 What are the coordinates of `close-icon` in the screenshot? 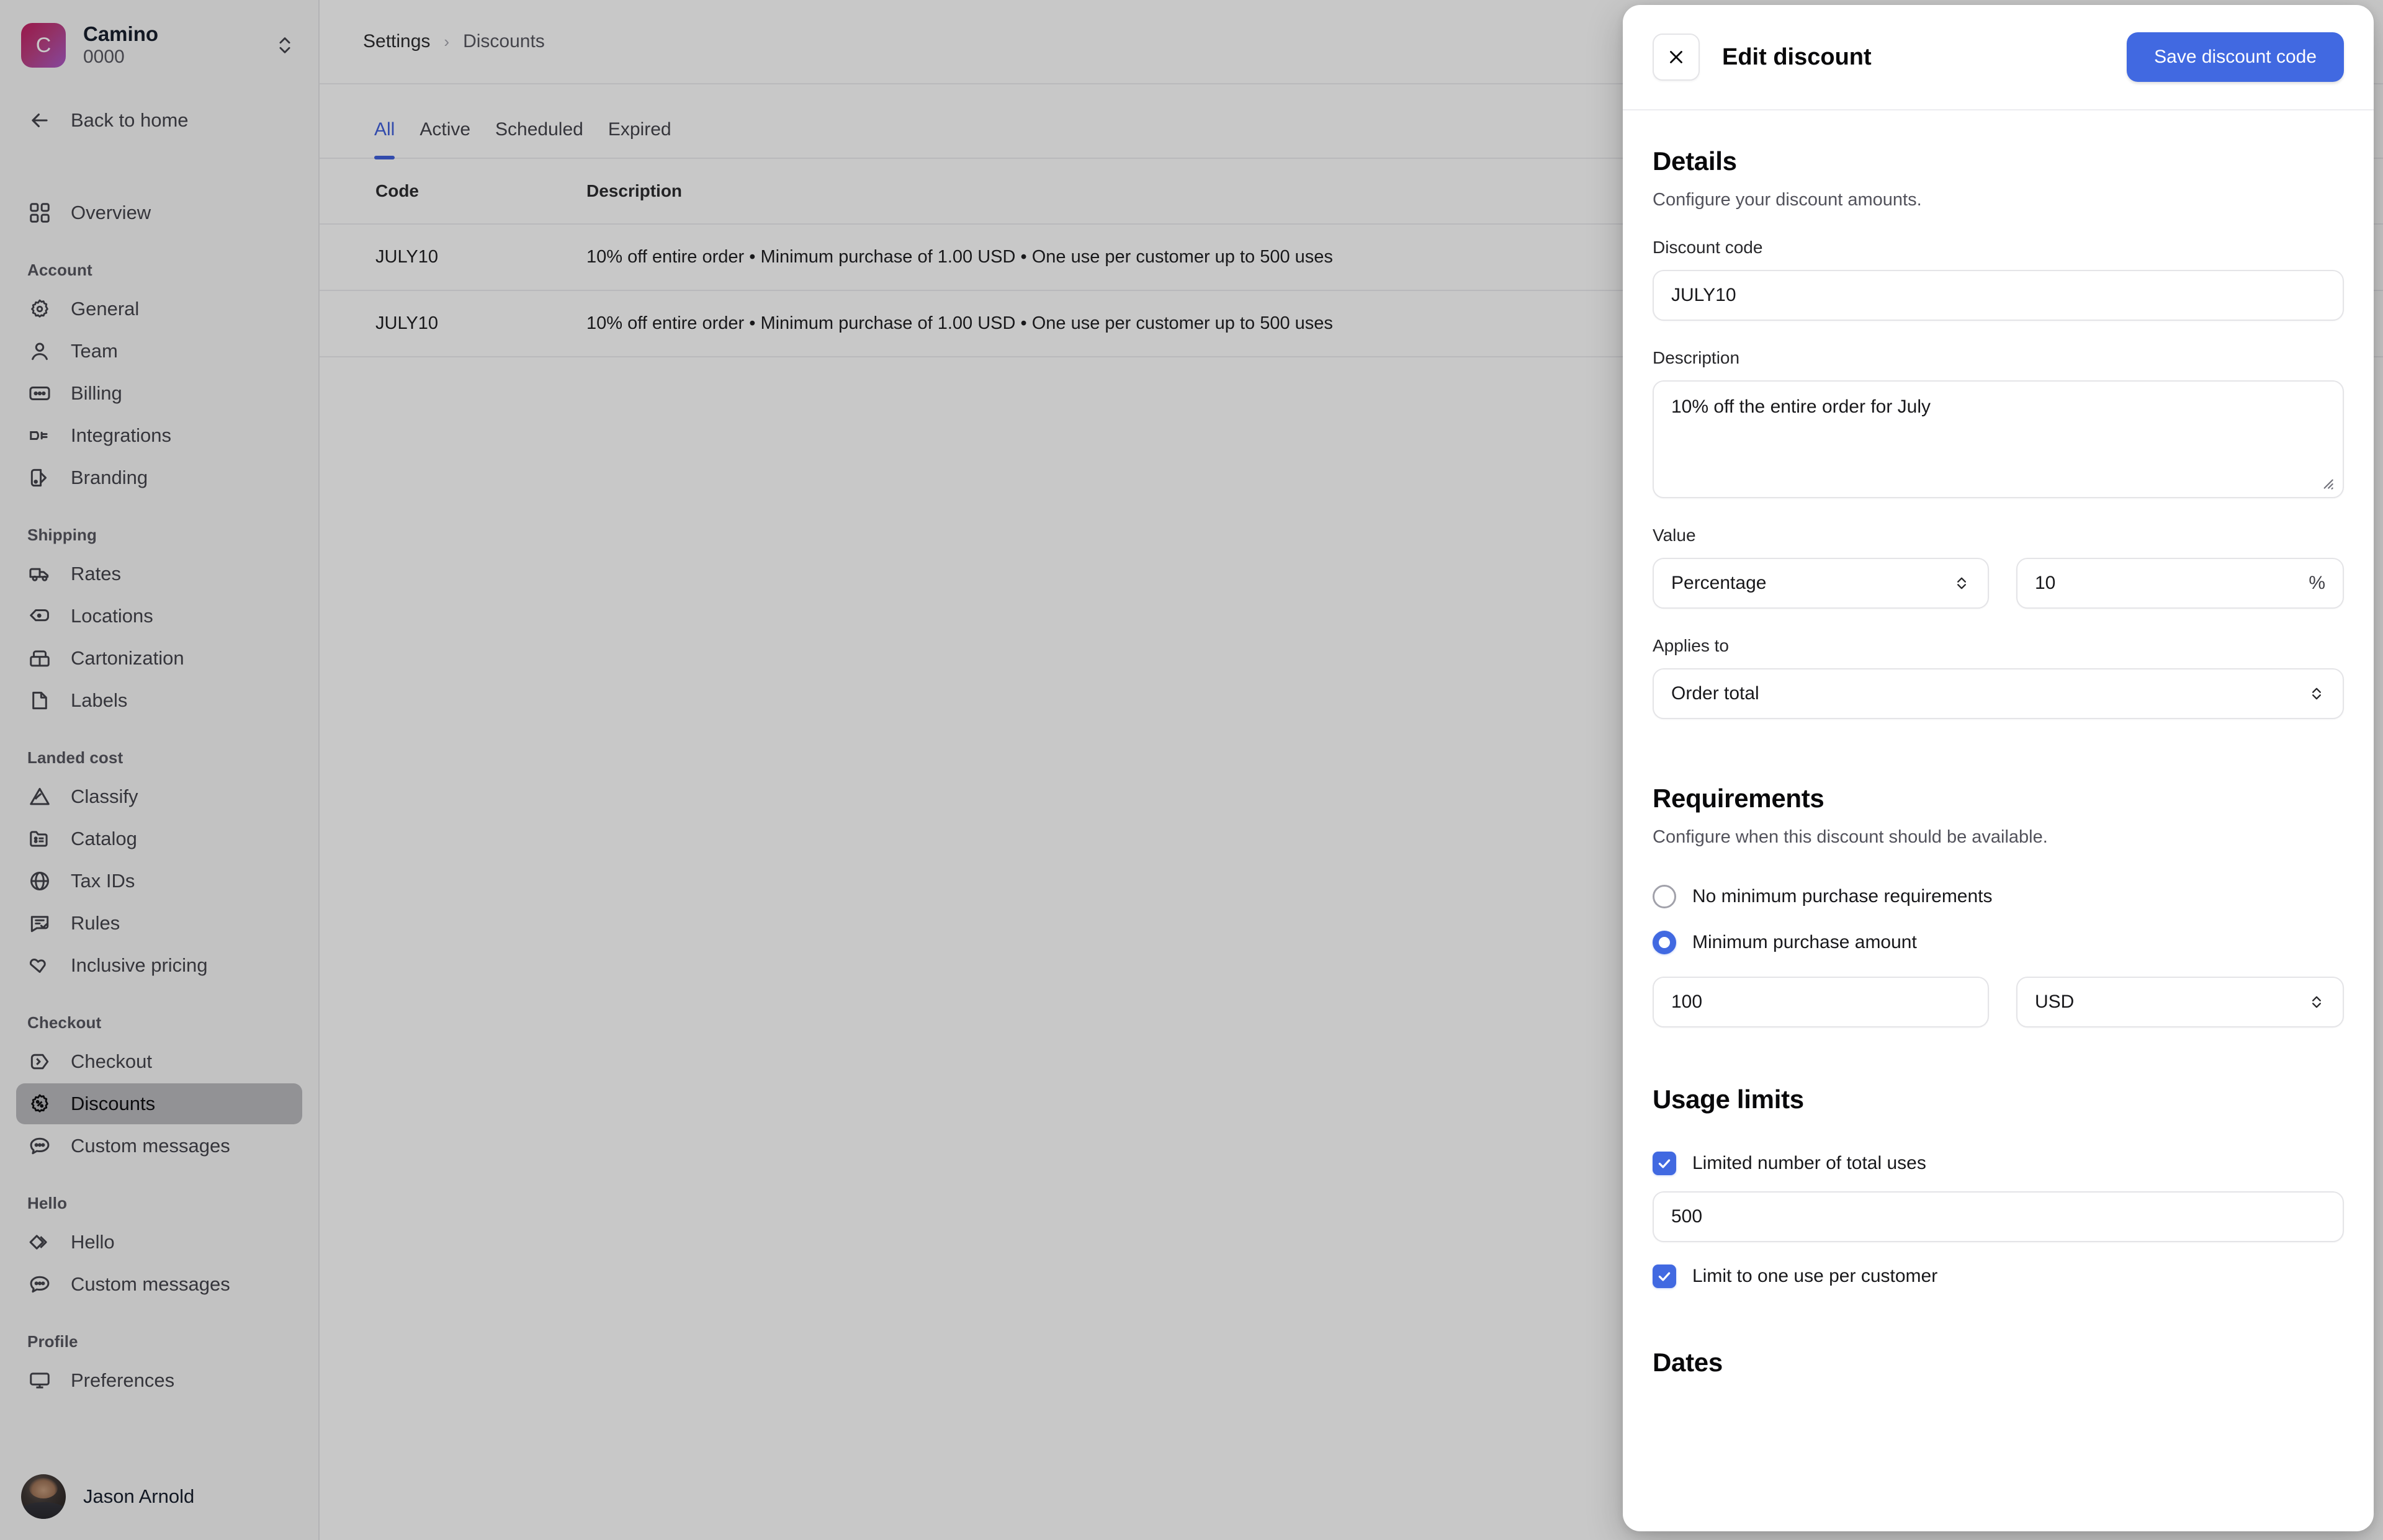 It's located at (1676, 57).